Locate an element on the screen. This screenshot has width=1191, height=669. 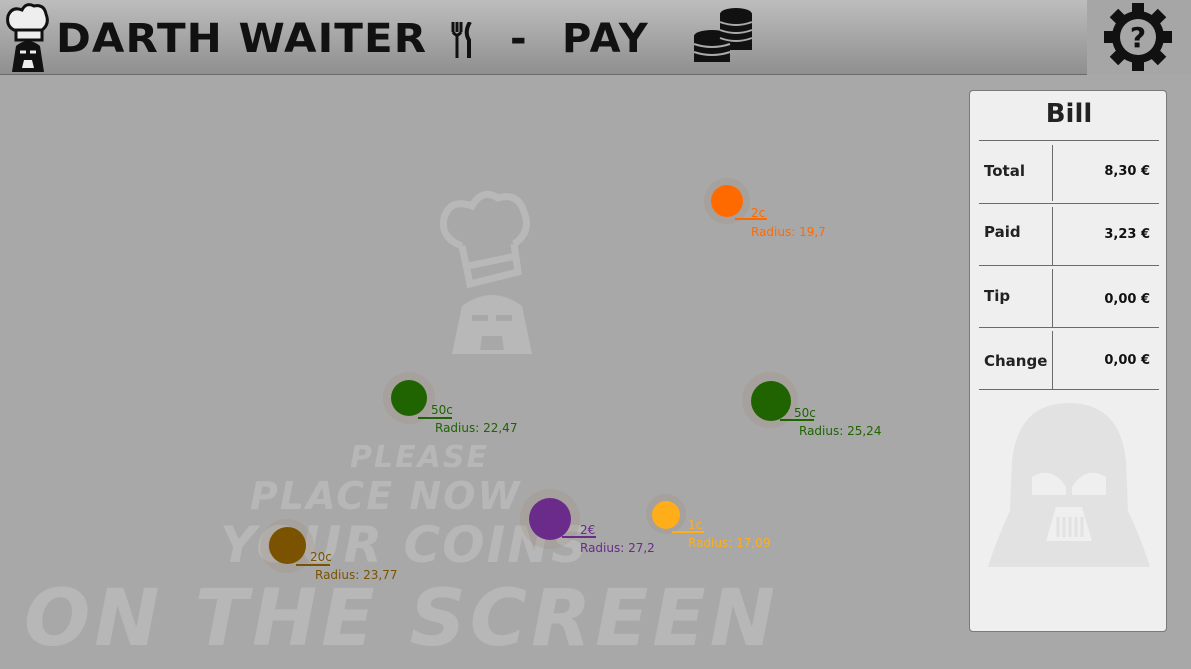
coin-label: 2c is located at coordinates (758, 213).